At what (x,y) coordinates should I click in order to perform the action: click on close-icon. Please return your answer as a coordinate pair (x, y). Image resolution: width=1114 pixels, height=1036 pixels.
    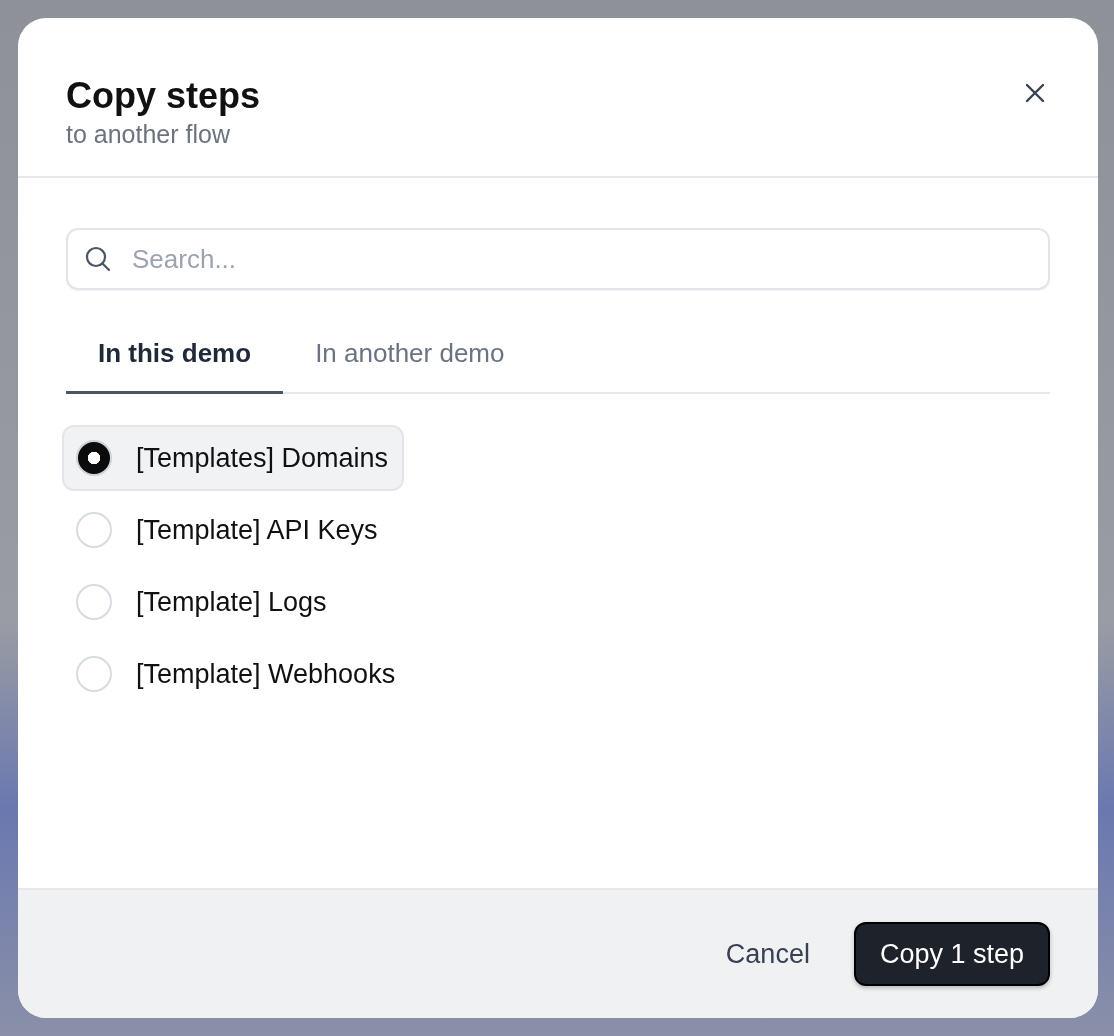
    Looking at the image, I should click on (1035, 93).